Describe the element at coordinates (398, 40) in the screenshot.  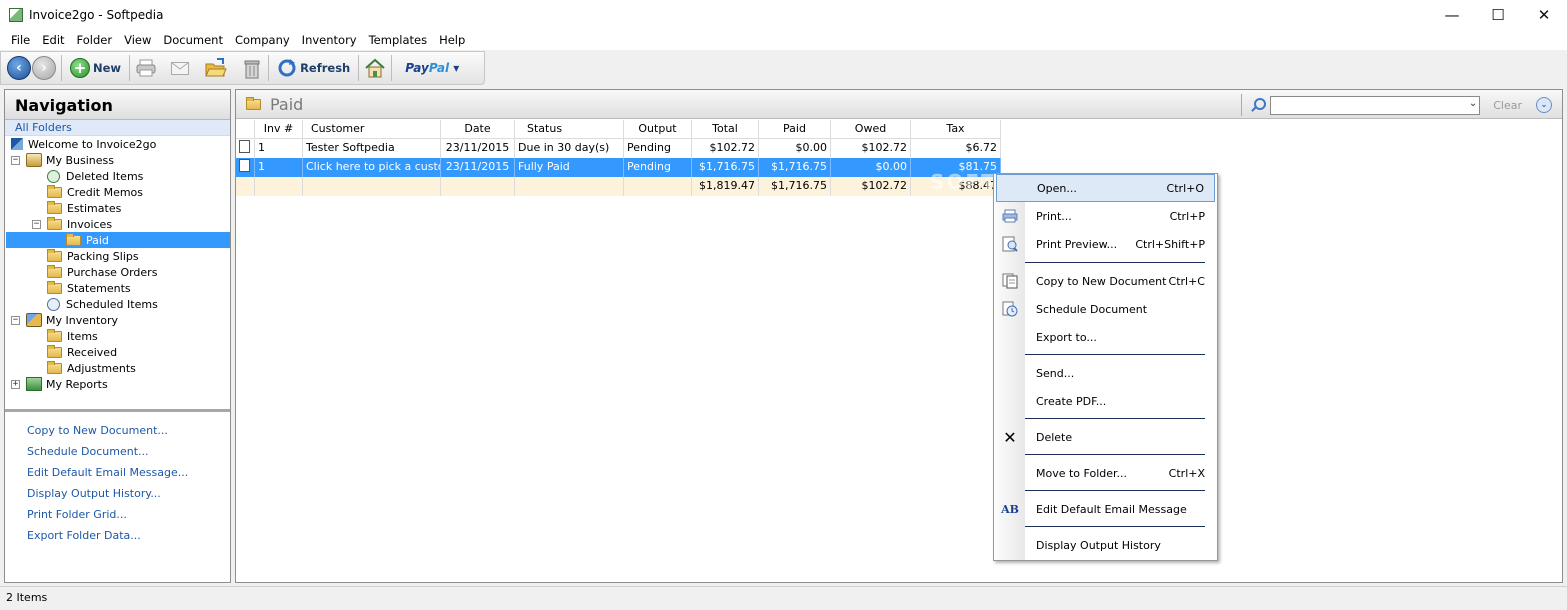
I see `menu-templates: Templates` at that location.